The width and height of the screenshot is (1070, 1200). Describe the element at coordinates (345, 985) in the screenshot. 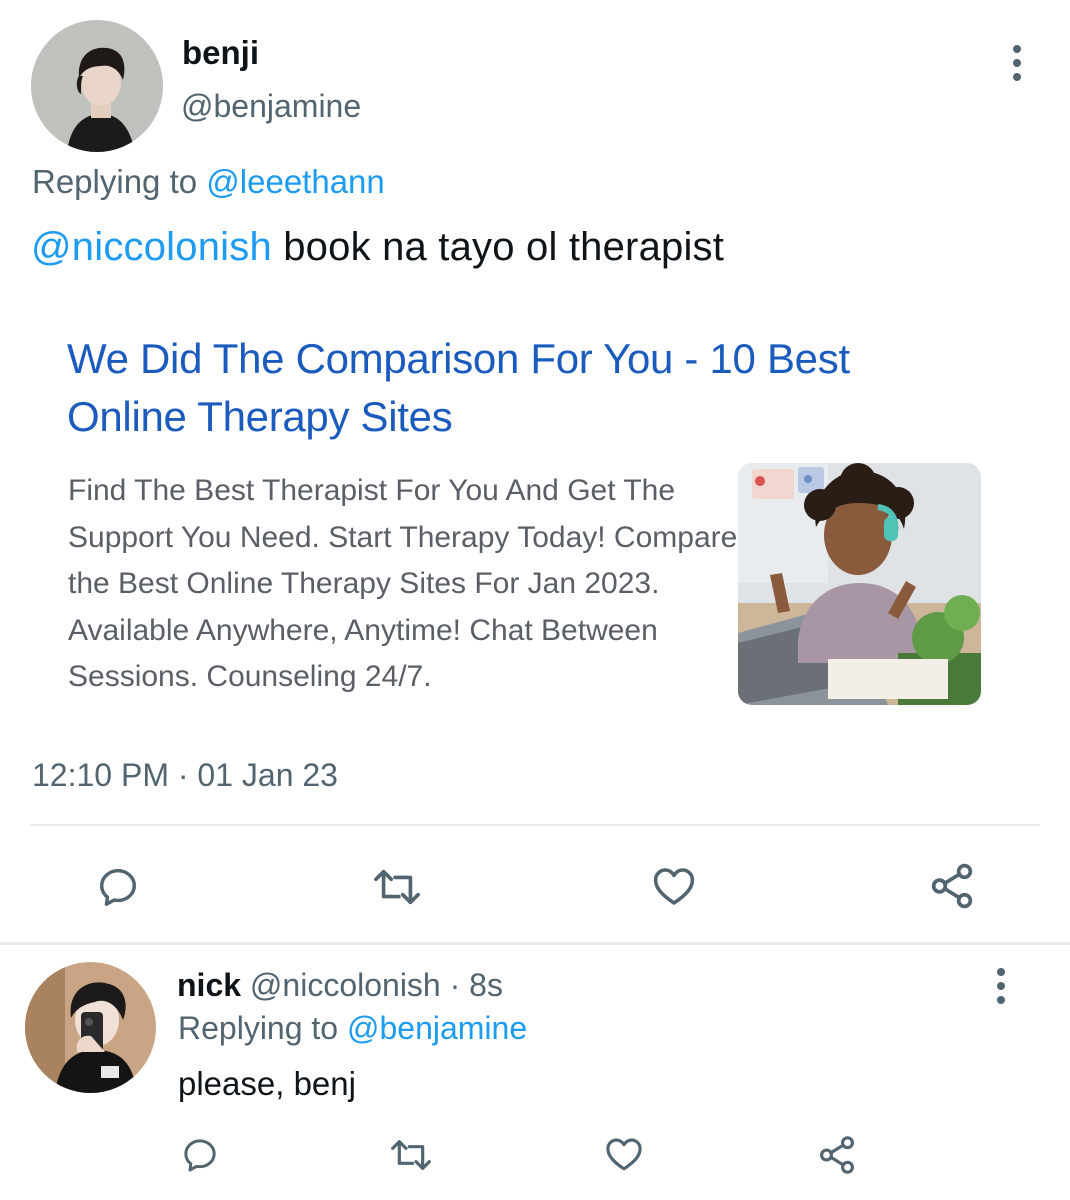

I see `reply-tweet-handle: @niccolonish` at that location.